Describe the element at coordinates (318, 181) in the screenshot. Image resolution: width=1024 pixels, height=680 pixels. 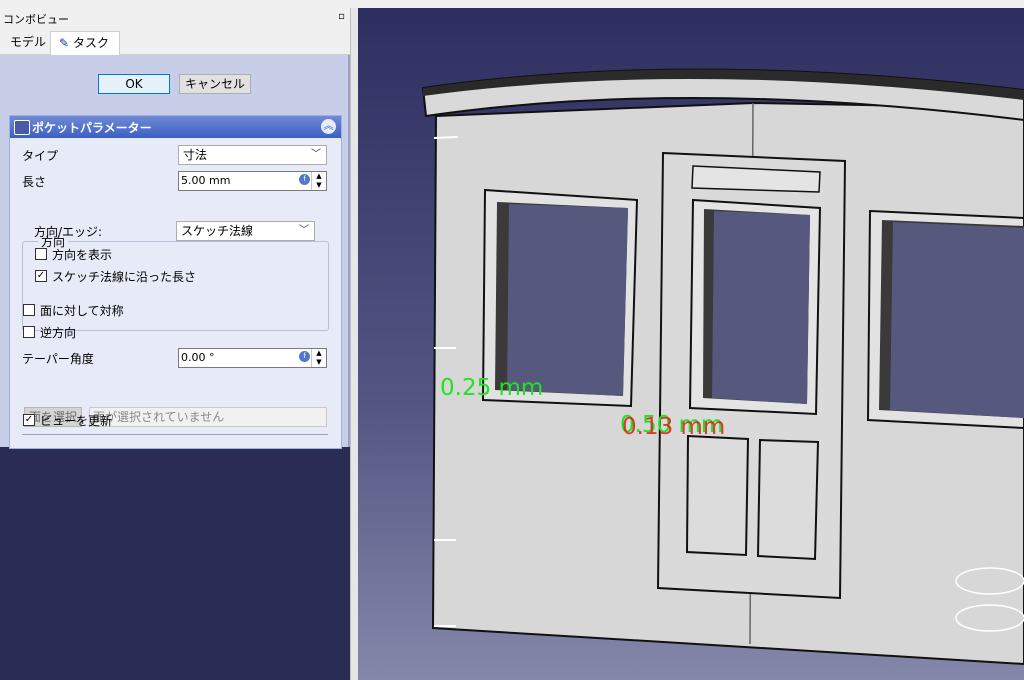
I see `length-stepper: ▲ ▼` at that location.